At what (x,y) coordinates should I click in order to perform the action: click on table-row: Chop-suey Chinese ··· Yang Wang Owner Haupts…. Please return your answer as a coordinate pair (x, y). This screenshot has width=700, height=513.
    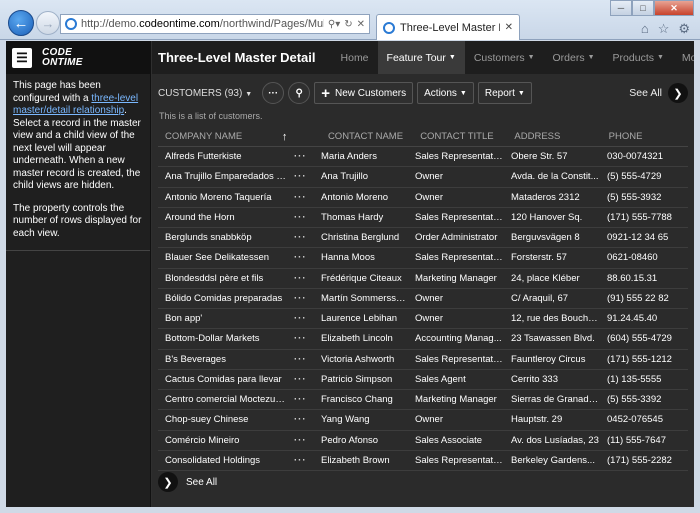
    Looking at the image, I should click on (423, 420).